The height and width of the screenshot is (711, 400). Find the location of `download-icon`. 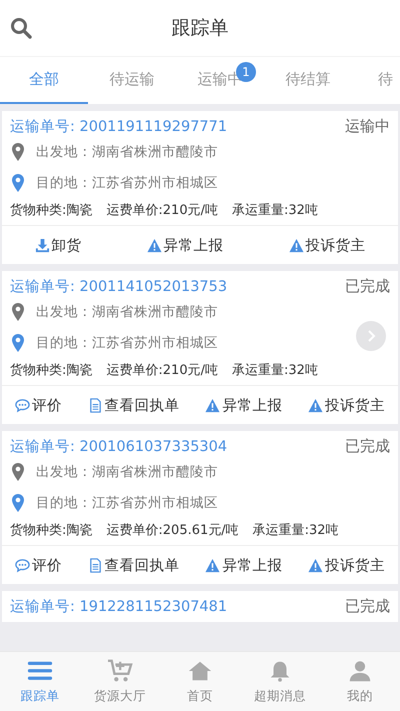

download-icon is located at coordinates (42, 245).